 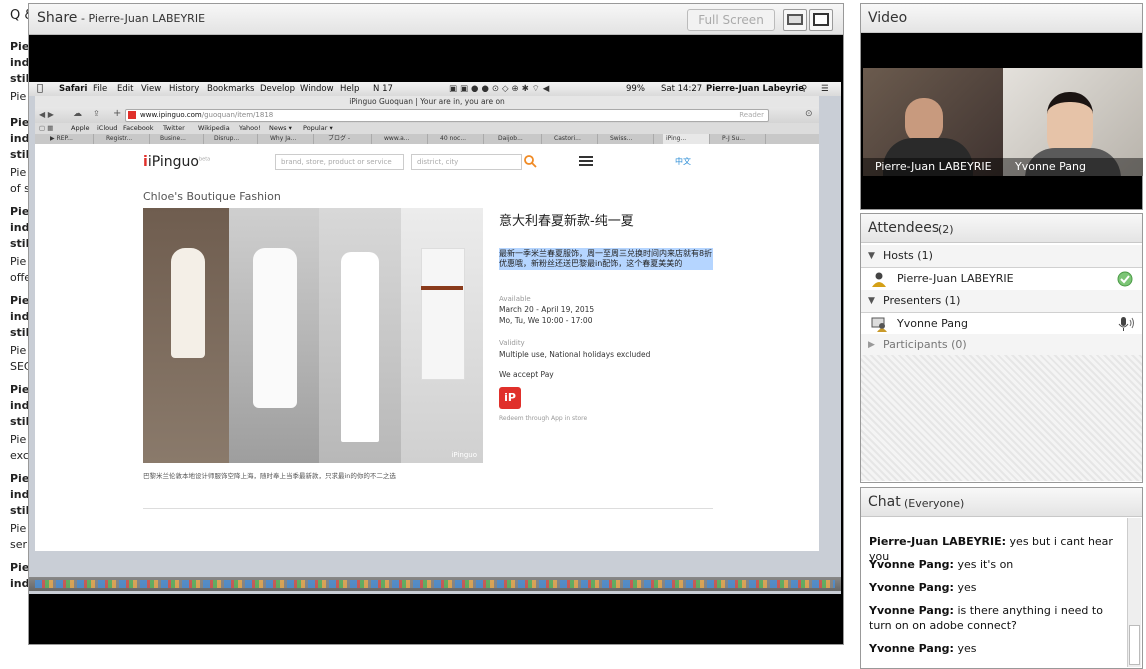 What do you see at coordinates (1001, 279) in the screenshot?
I see `host-row: Pierre-Juan LABEYRIE` at bounding box center [1001, 279].